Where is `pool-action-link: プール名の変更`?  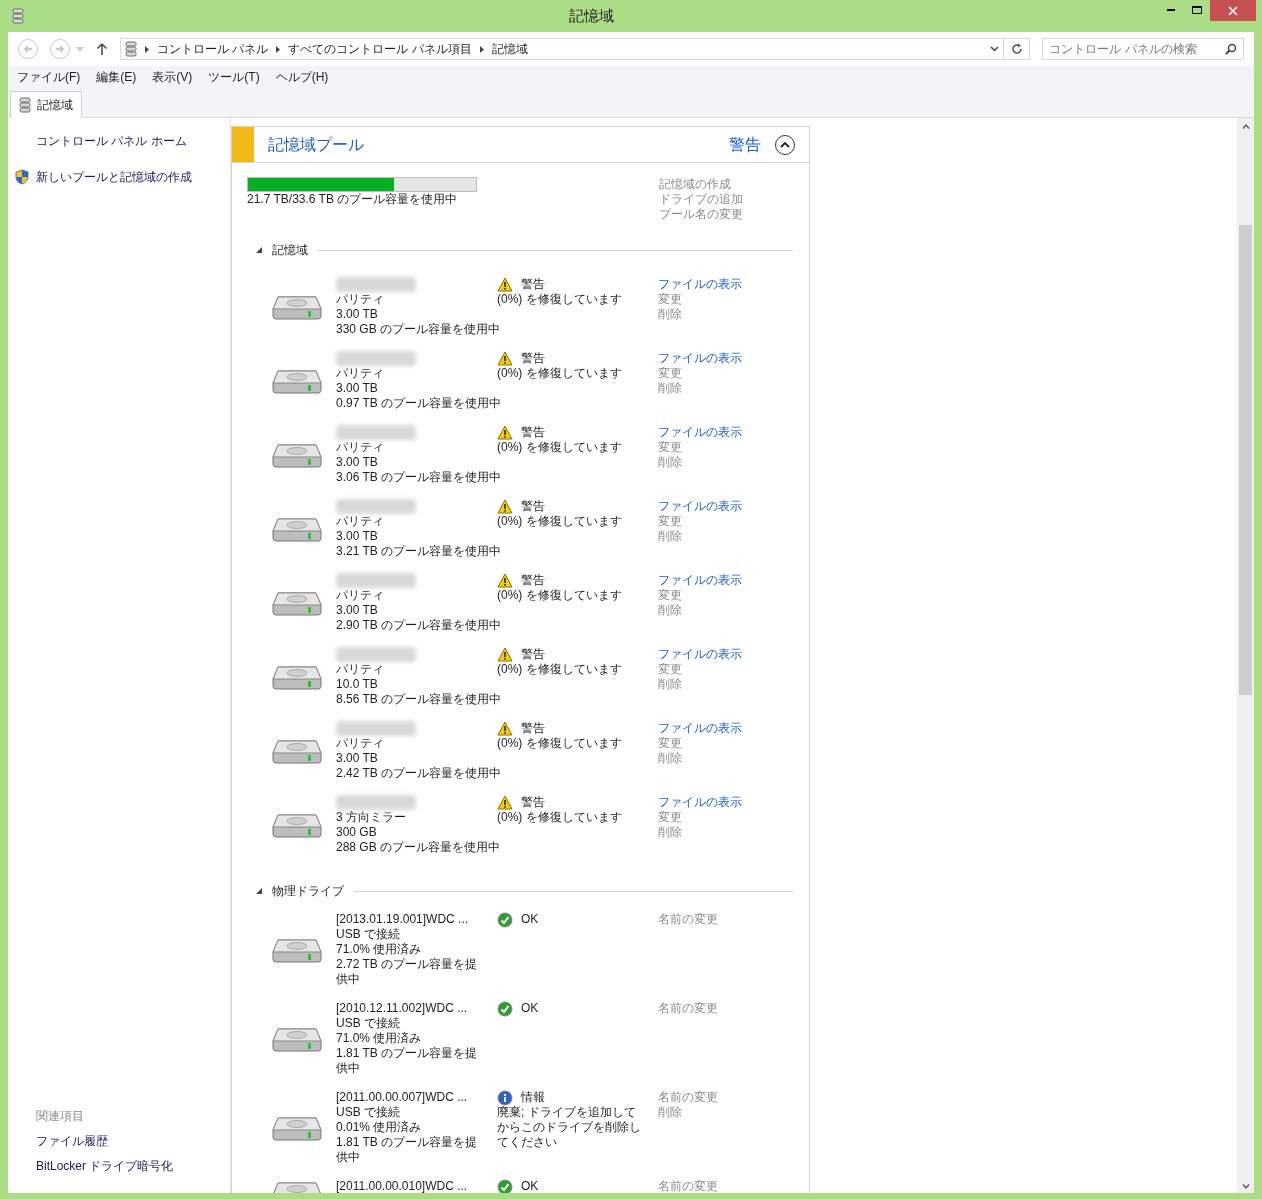 pool-action-link: プール名の変更 is located at coordinates (701, 214).